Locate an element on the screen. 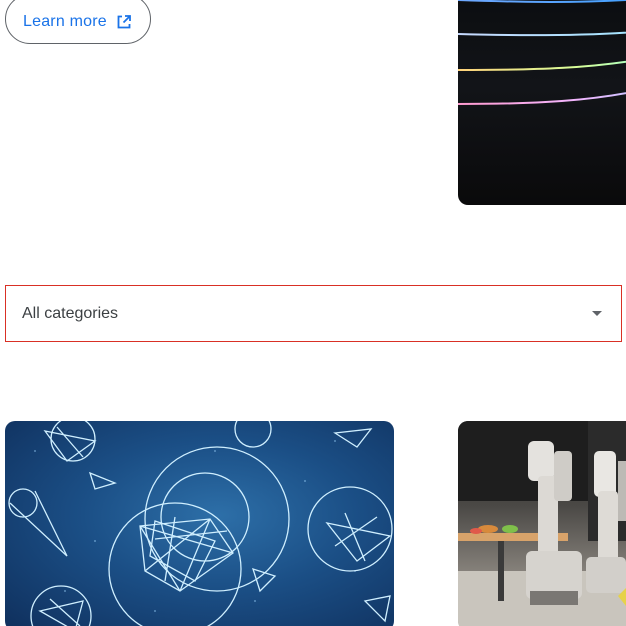 The image size is (626, 626). learn-more-label: Learn more is located at coordinates (65, 21).